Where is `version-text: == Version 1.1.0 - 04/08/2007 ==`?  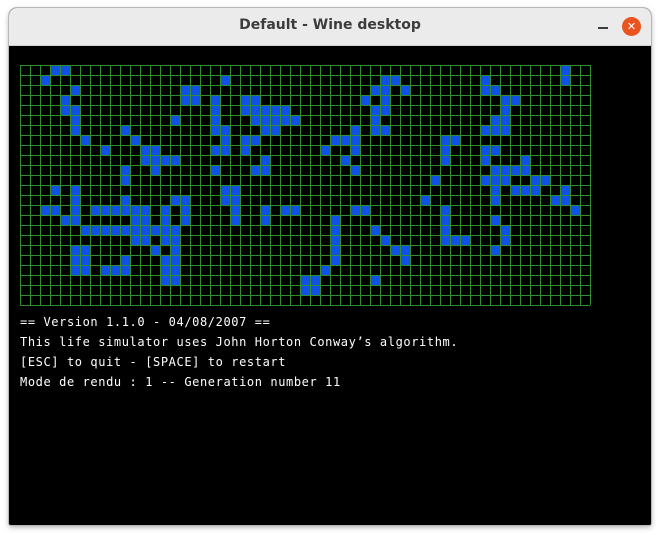 version-text: == Version 1.1.0 - 04/08/2007 == is located at coordinates (145, 322).